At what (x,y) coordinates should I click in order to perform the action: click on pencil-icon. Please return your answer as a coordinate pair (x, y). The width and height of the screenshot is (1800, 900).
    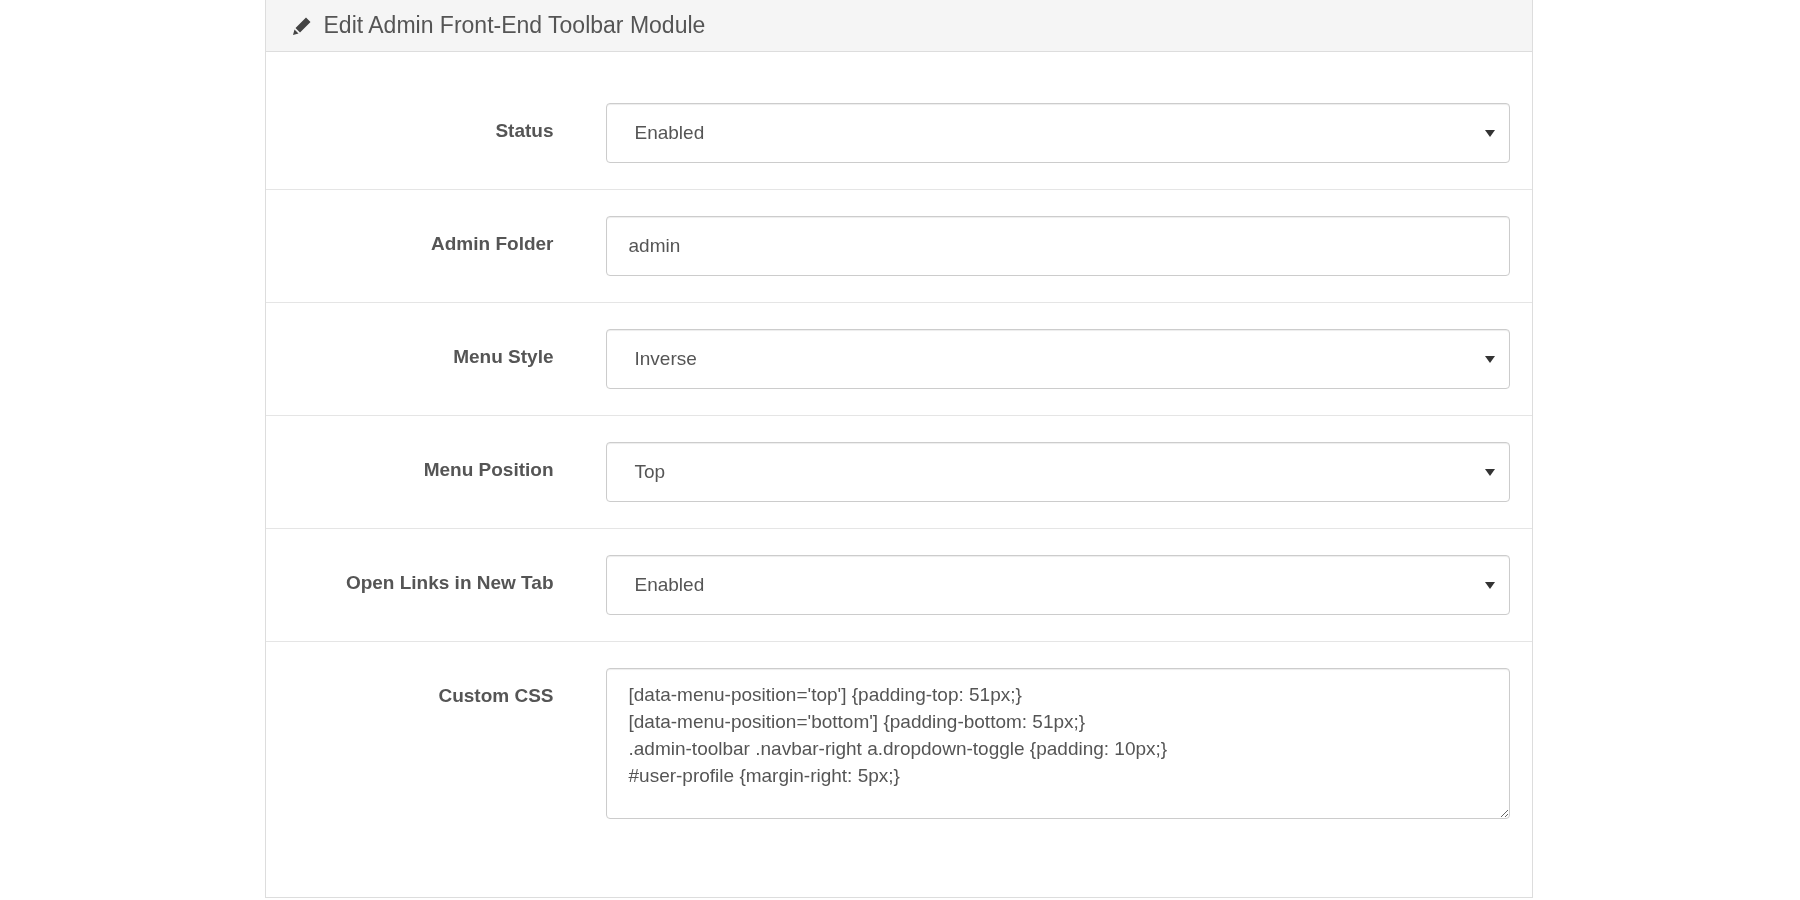
    Looking at the image, I should click on (301, 25).